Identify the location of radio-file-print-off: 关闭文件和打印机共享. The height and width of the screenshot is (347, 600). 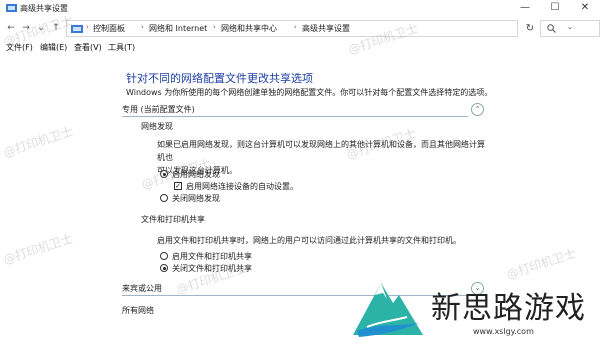
(260, 268).